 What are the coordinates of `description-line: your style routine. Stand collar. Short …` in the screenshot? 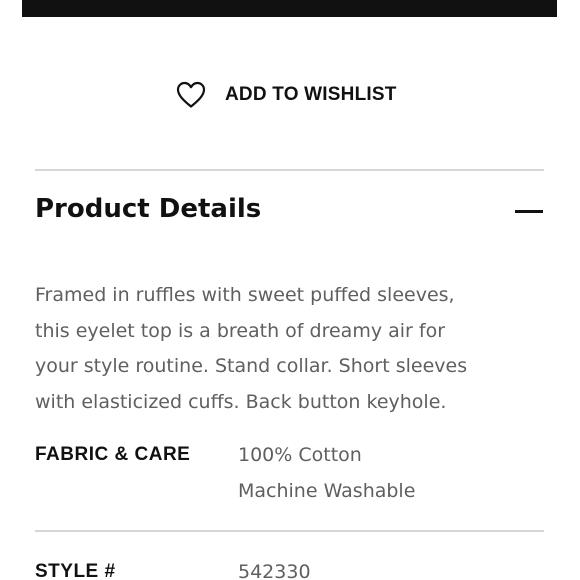 It's located at (251, 366).